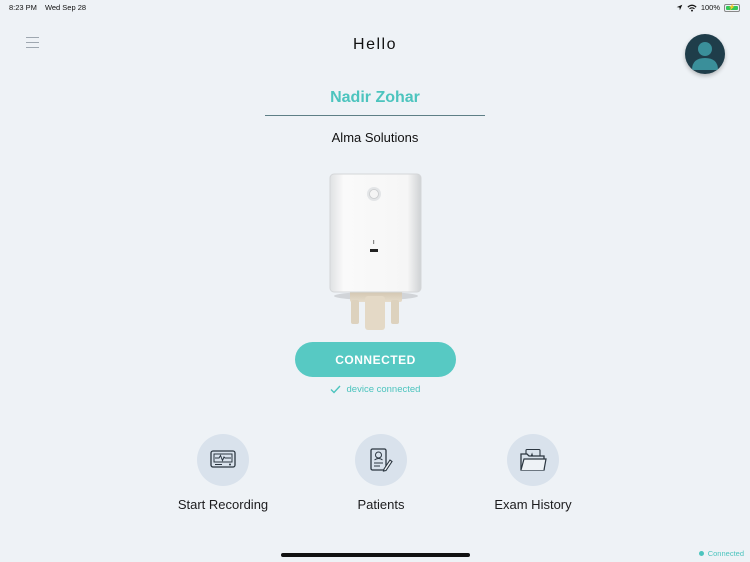 This screenshot has height=562, width=750. I want to click on exam-history-button: Exam History, so click(533, 473).